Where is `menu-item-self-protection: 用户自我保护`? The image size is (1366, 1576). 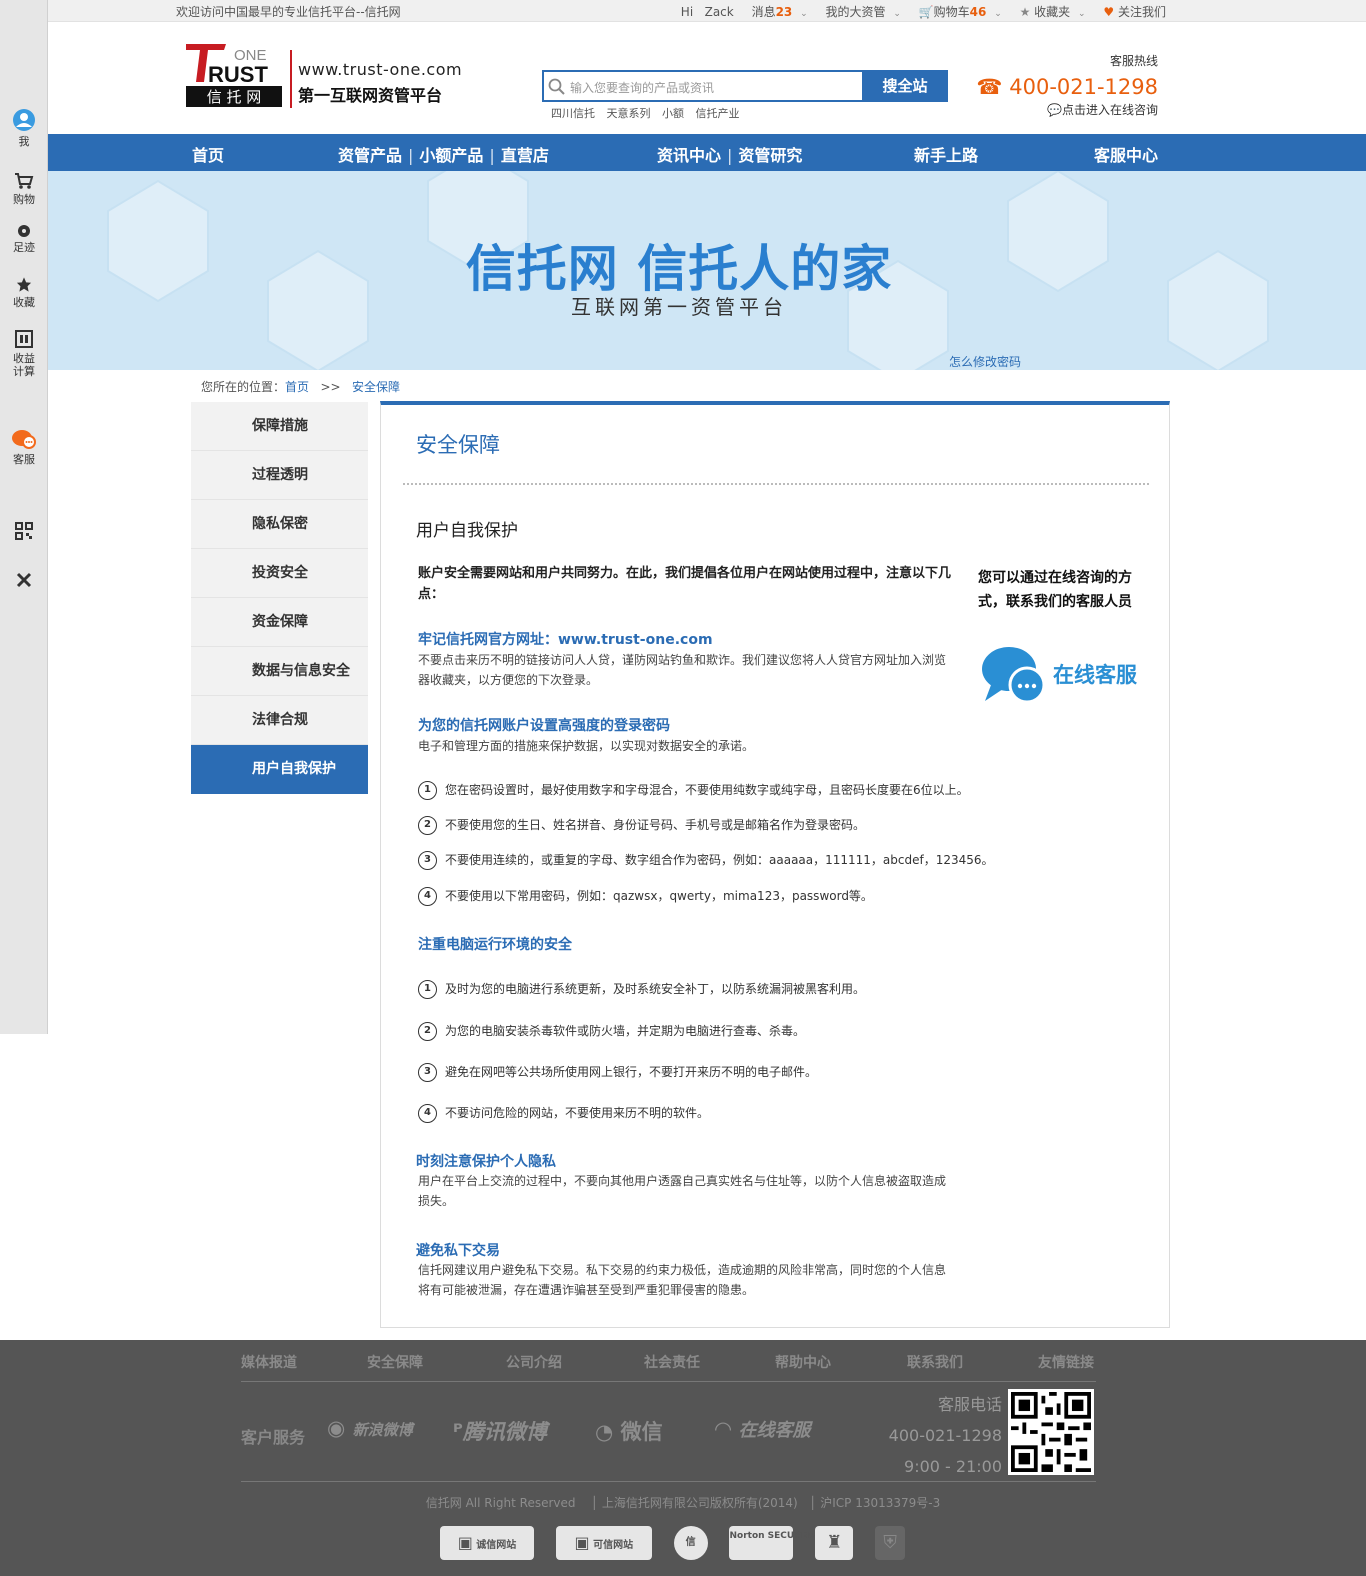
menu-item-self-protection: 用户自我保护 is located at coordinates (279, 769).